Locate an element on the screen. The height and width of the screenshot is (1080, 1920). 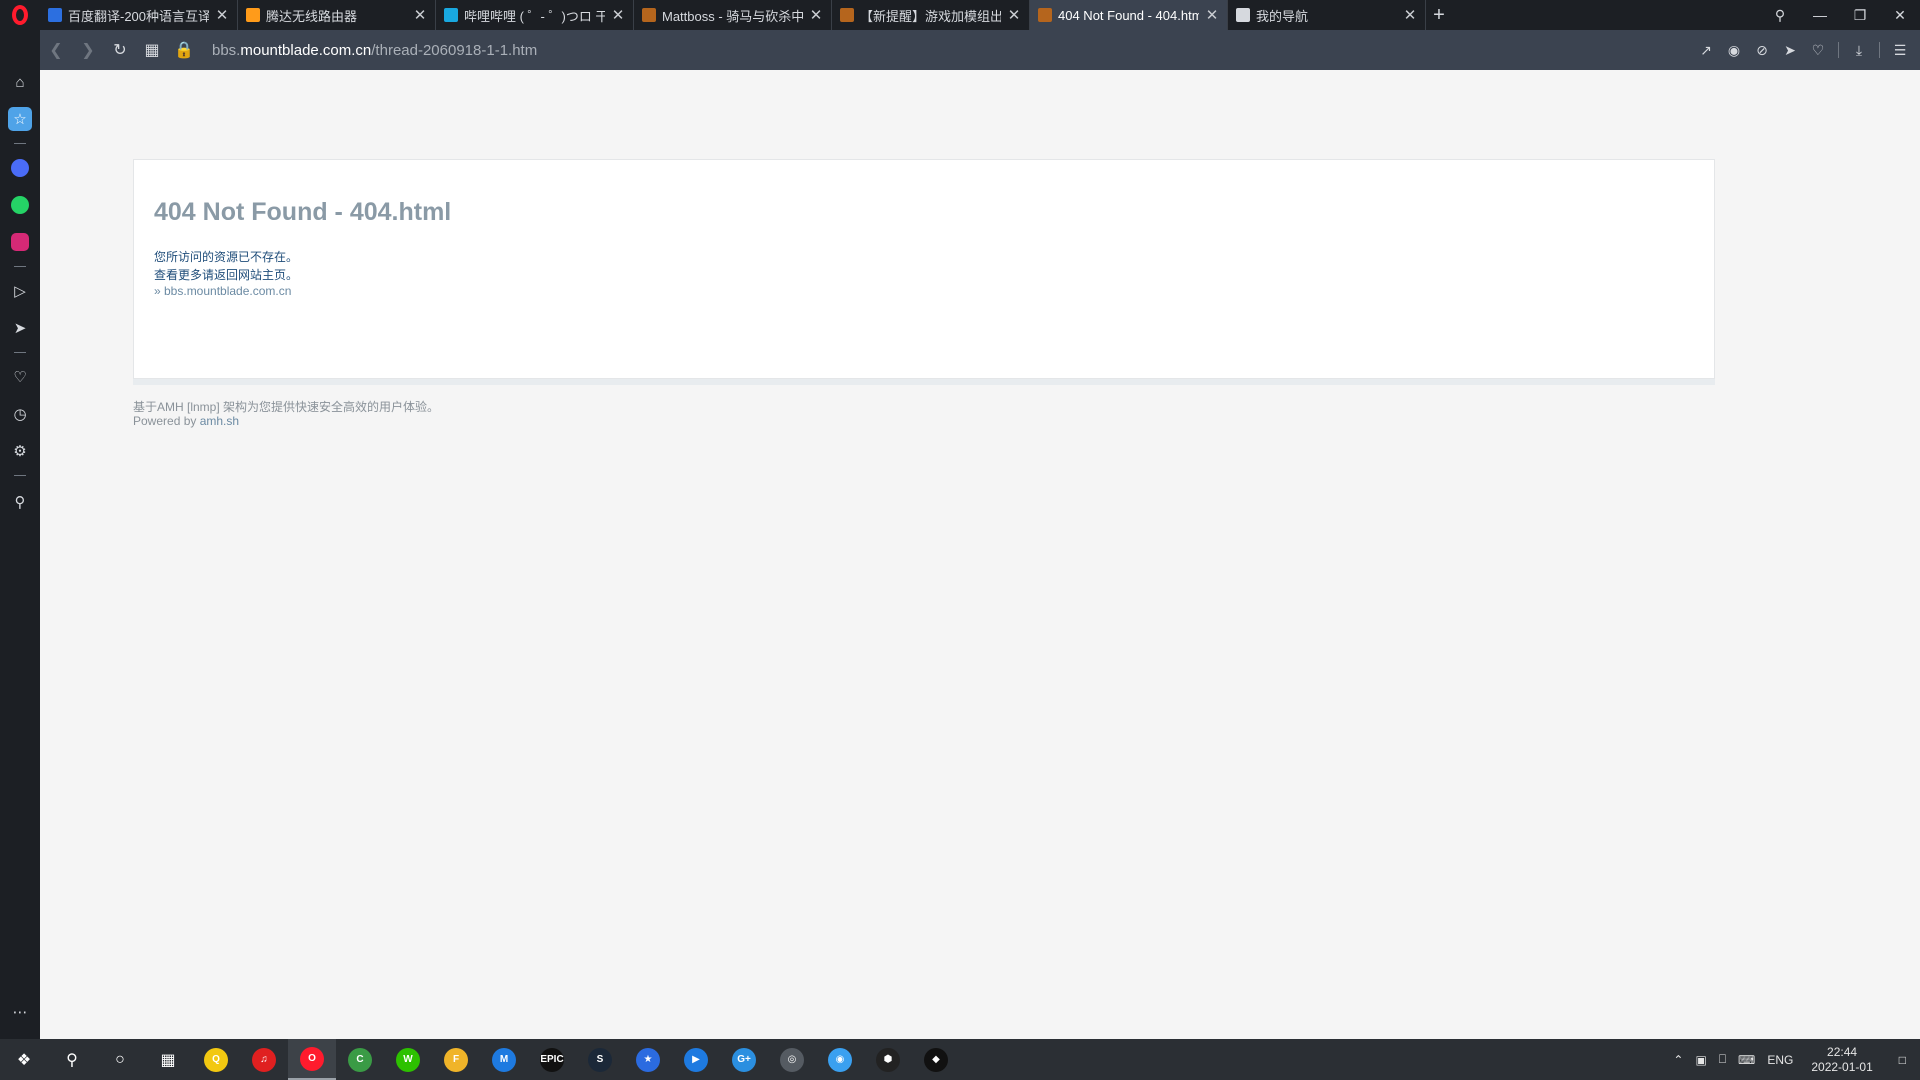
homepage-link: » bbs.mountblade.com.cn is located at coordinates (222, 291).